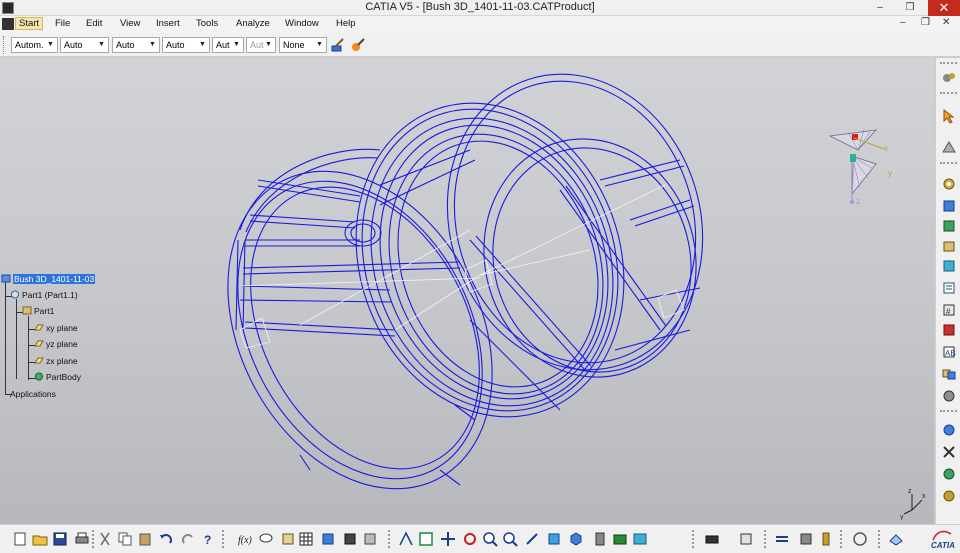 This screenshot has height=553, width=960. Describe the element at coordinates (350, 539) in the screenshot. I see `fly-icon` at that location.